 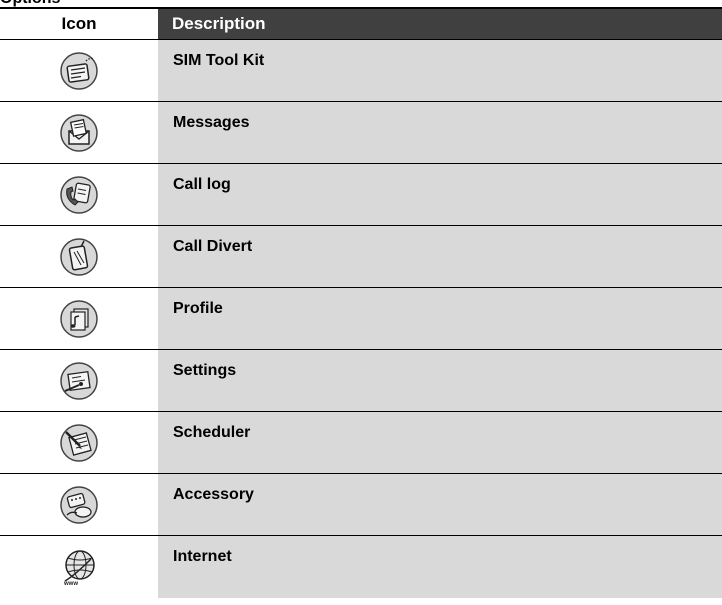 What do you see at coordinates (79, 132) in the screenshot?
I see `messages-icon` at bounding box center [79, 132].